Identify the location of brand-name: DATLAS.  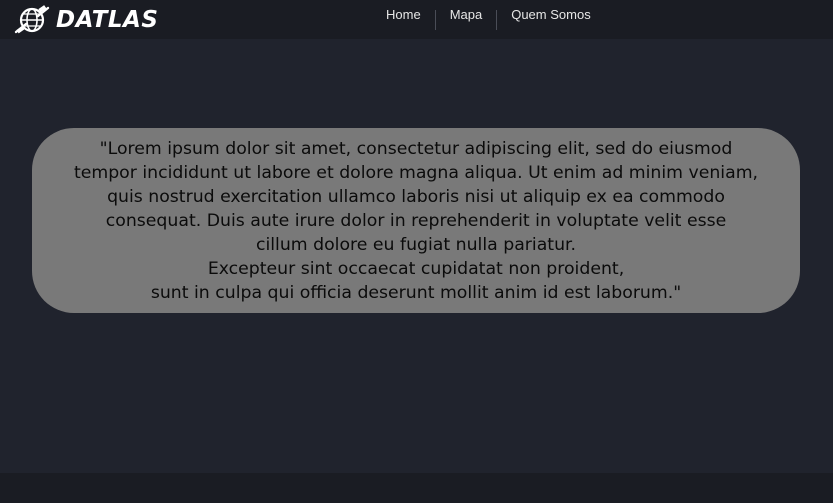
(107, 20).